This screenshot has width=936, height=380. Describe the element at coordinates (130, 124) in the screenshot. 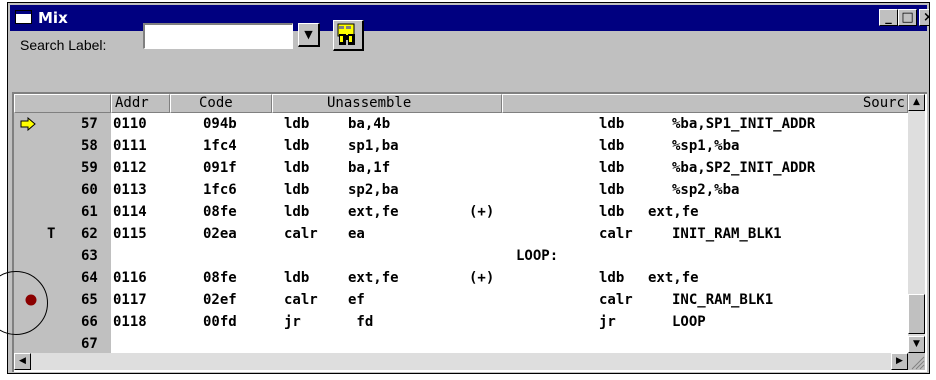

I see `addr-cell: 0110` at that location.